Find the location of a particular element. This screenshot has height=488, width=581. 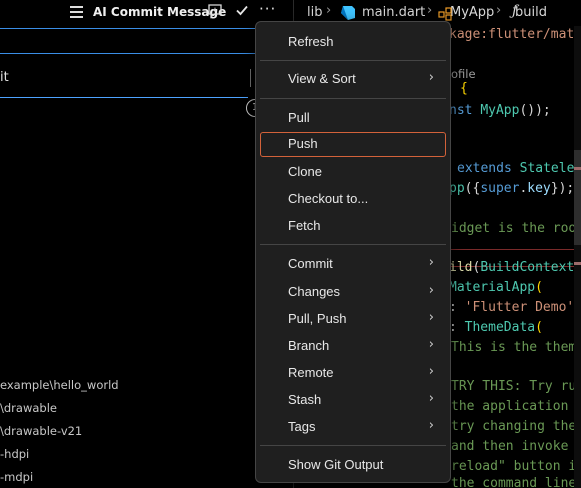

code-comment: the command line is located at coordinates (514, 482).